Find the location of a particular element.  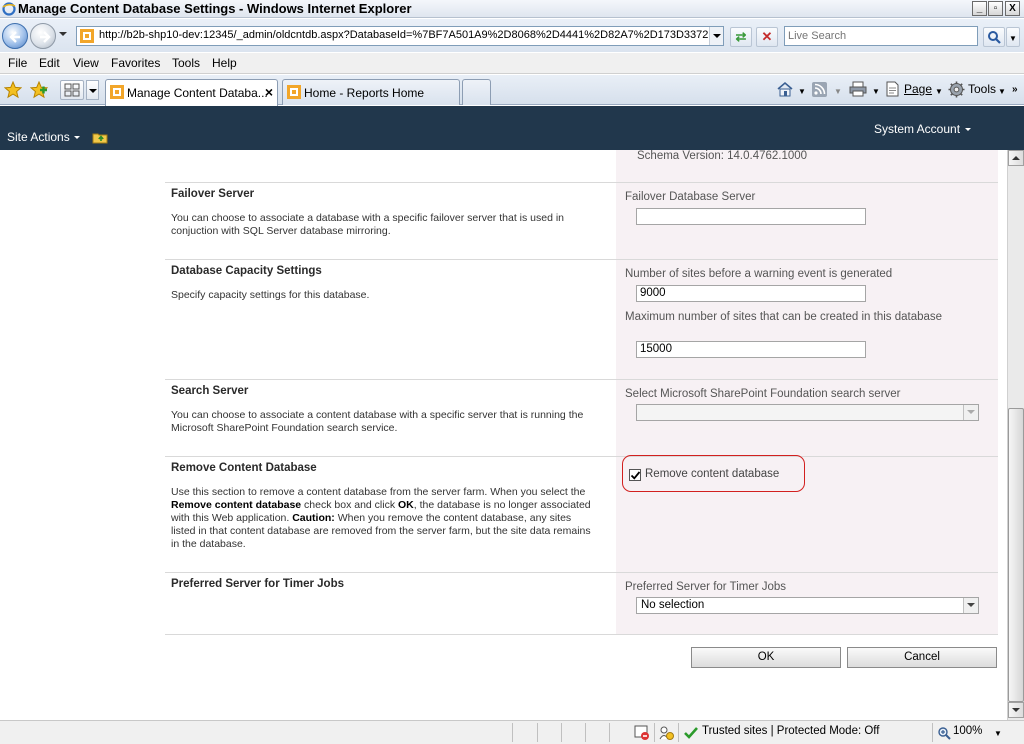

print-dropdown-icon: ▼ is located at coordinates (876, 91).